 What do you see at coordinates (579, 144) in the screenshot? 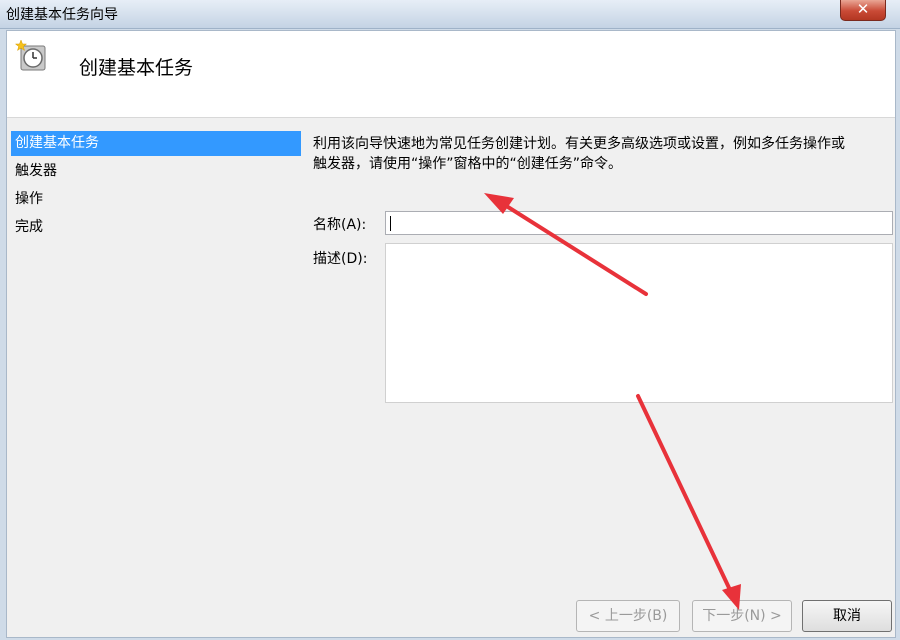
I see `instruction-line-1: 利用该向导快速地为常见任务创建计划。有关更多高级选项或设置，例如多任务操作或` at bounding box center [579, 144].